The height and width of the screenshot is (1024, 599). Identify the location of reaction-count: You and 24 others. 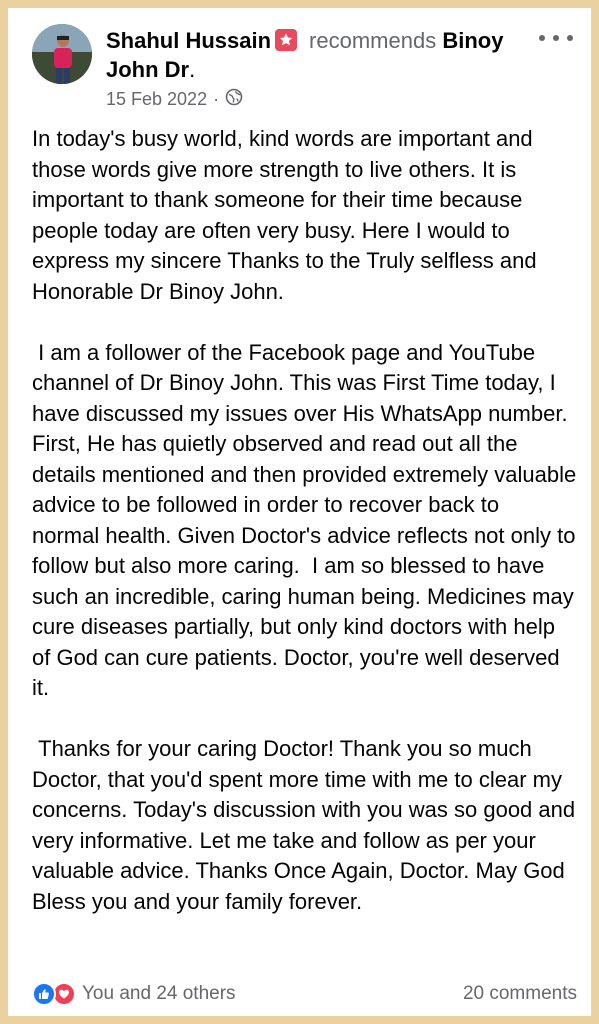
(159, 994).